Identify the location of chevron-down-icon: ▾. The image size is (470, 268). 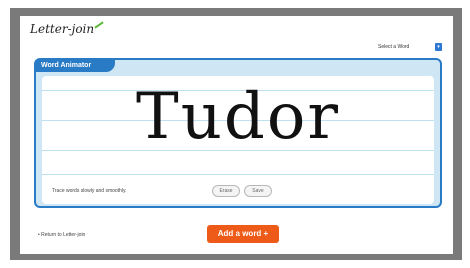
(438, 47).